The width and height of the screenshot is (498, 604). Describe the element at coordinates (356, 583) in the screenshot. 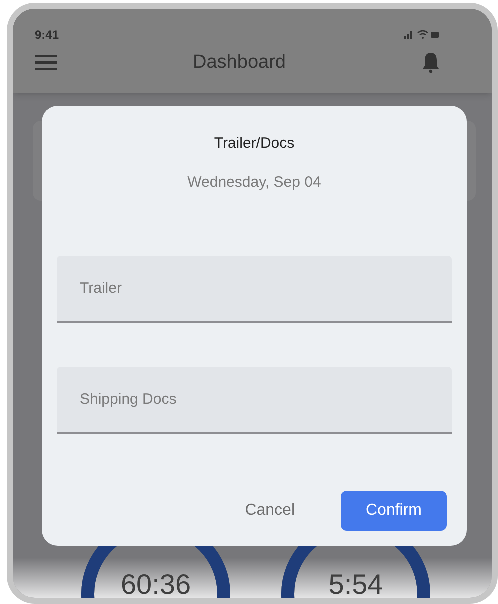

I see `timer-reading: 5:54` at that location.